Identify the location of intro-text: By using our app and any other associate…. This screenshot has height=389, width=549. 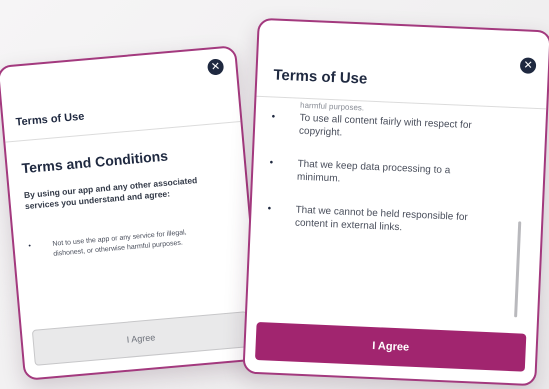
(110, 193).